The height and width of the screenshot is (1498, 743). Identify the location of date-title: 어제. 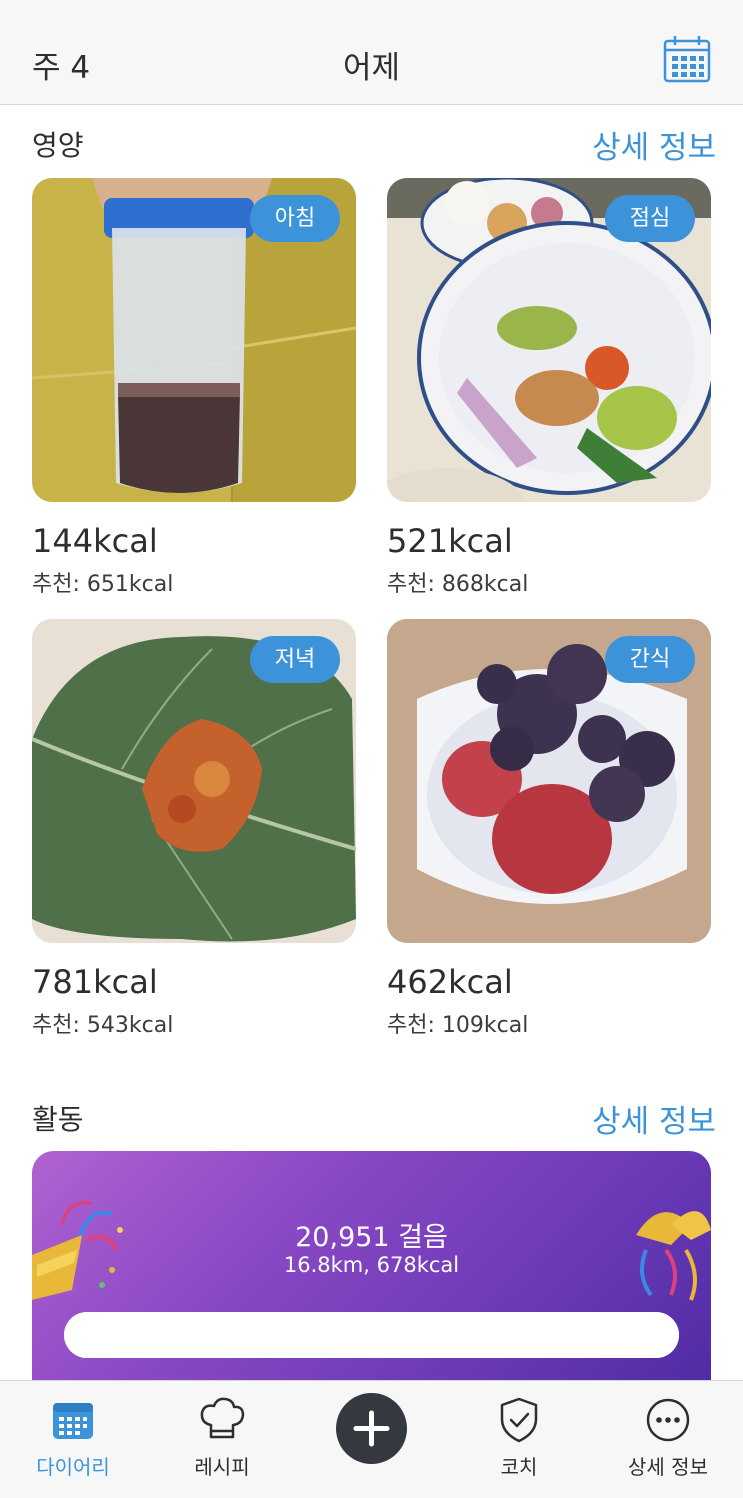
(371, 68).